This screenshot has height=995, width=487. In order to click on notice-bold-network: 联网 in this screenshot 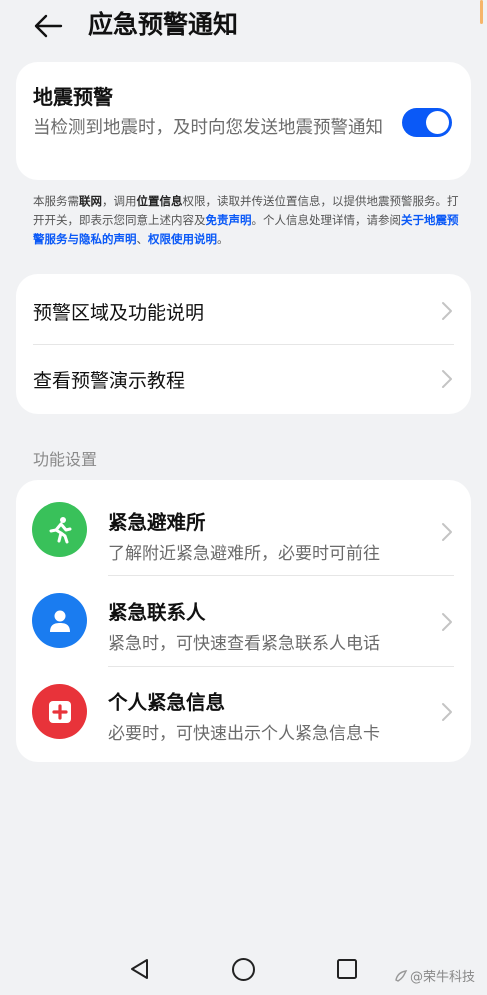, I will do `click(90, 201)`.